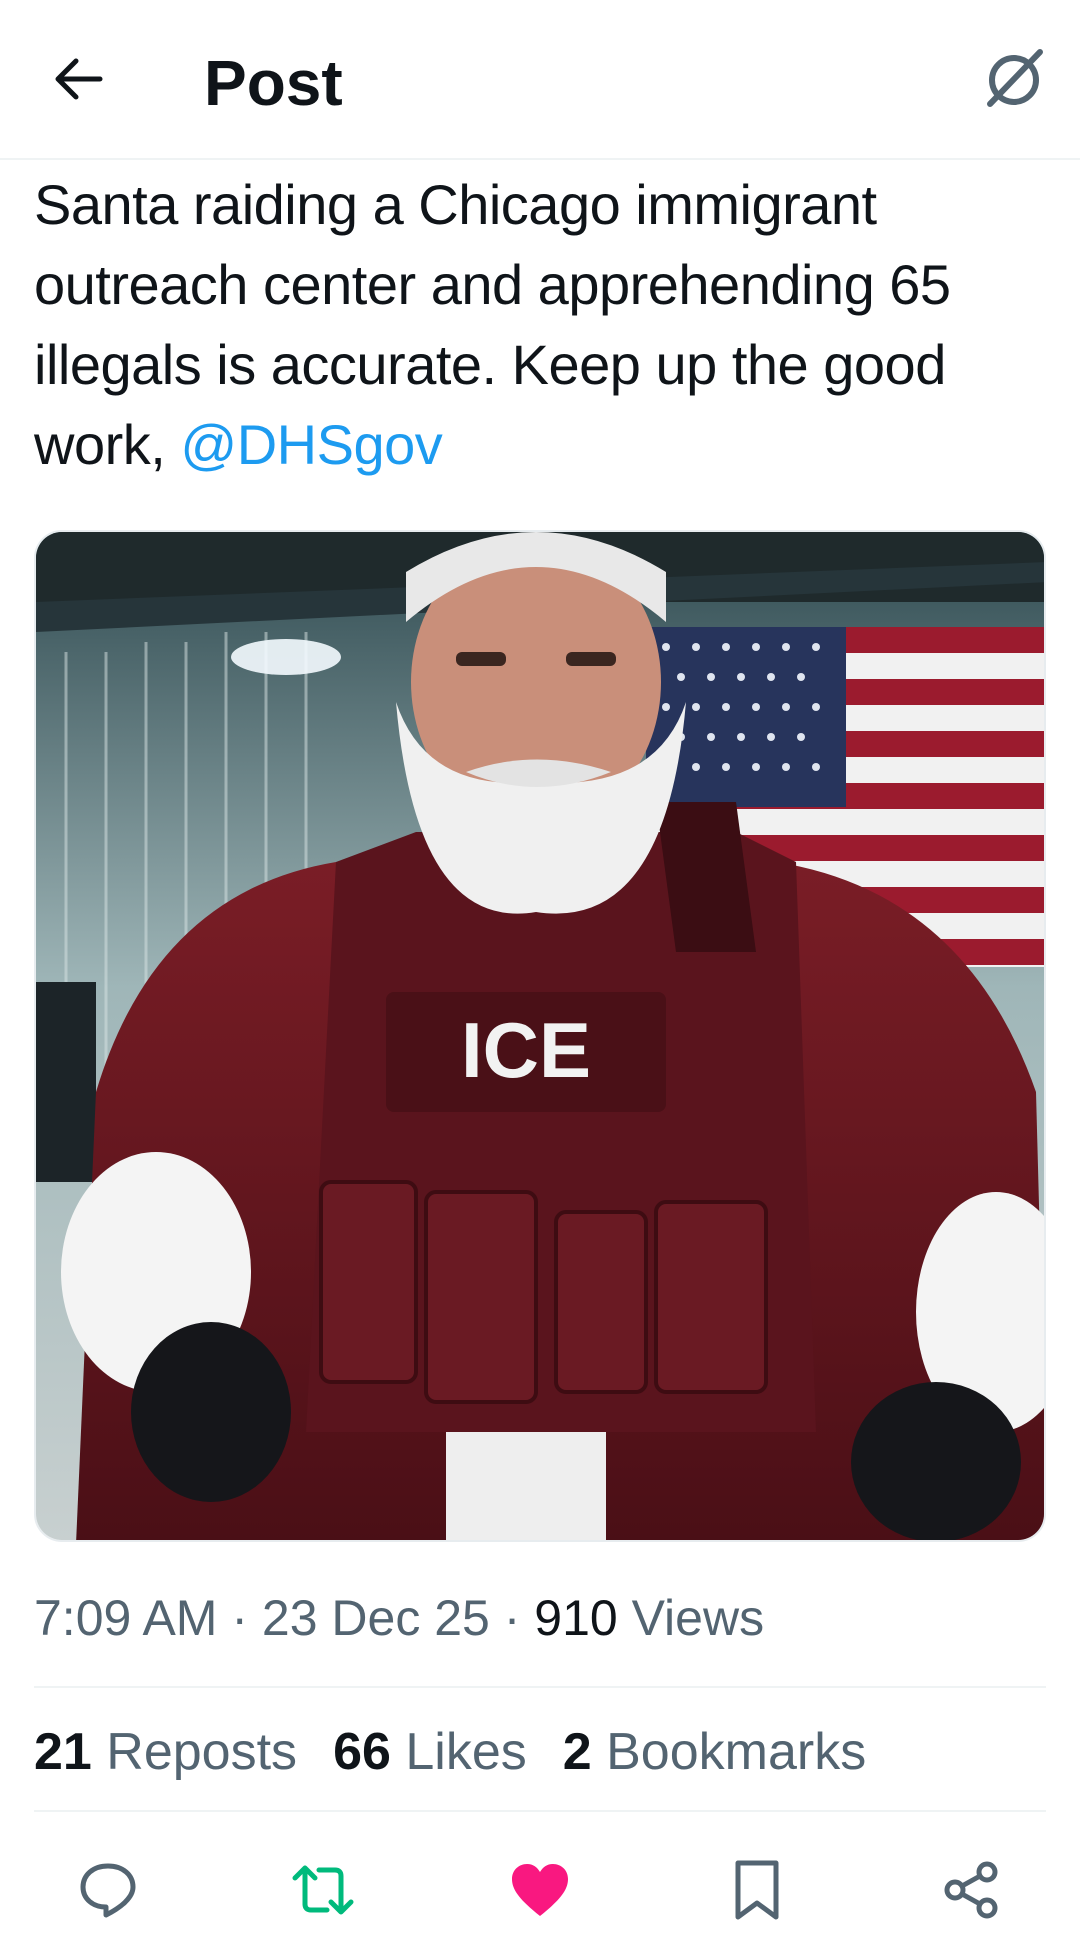 The height and width of the screenshot is (1947, 1080). Describe the element at coordinates (729, 1752) in the screenshot. I see `bookmarks-label: Bookmarks` at that location.